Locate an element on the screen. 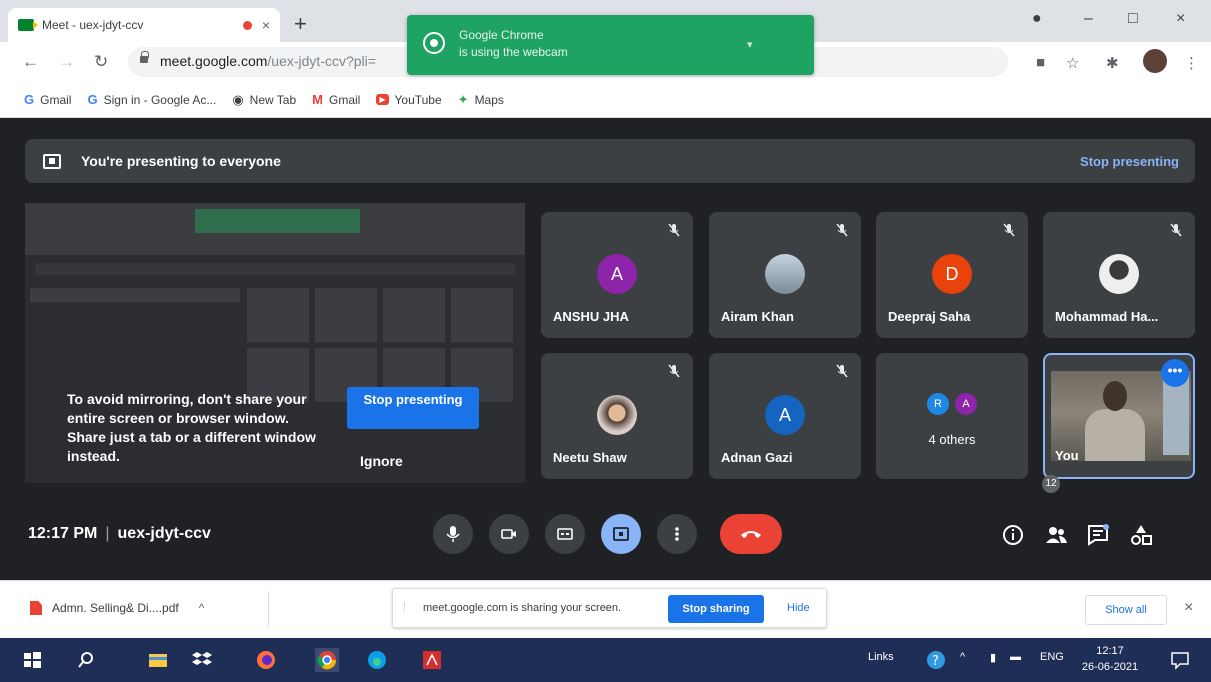 This screenshot has height=682, width=1211. gmail-icon: M is located at coordinates (317, 99).